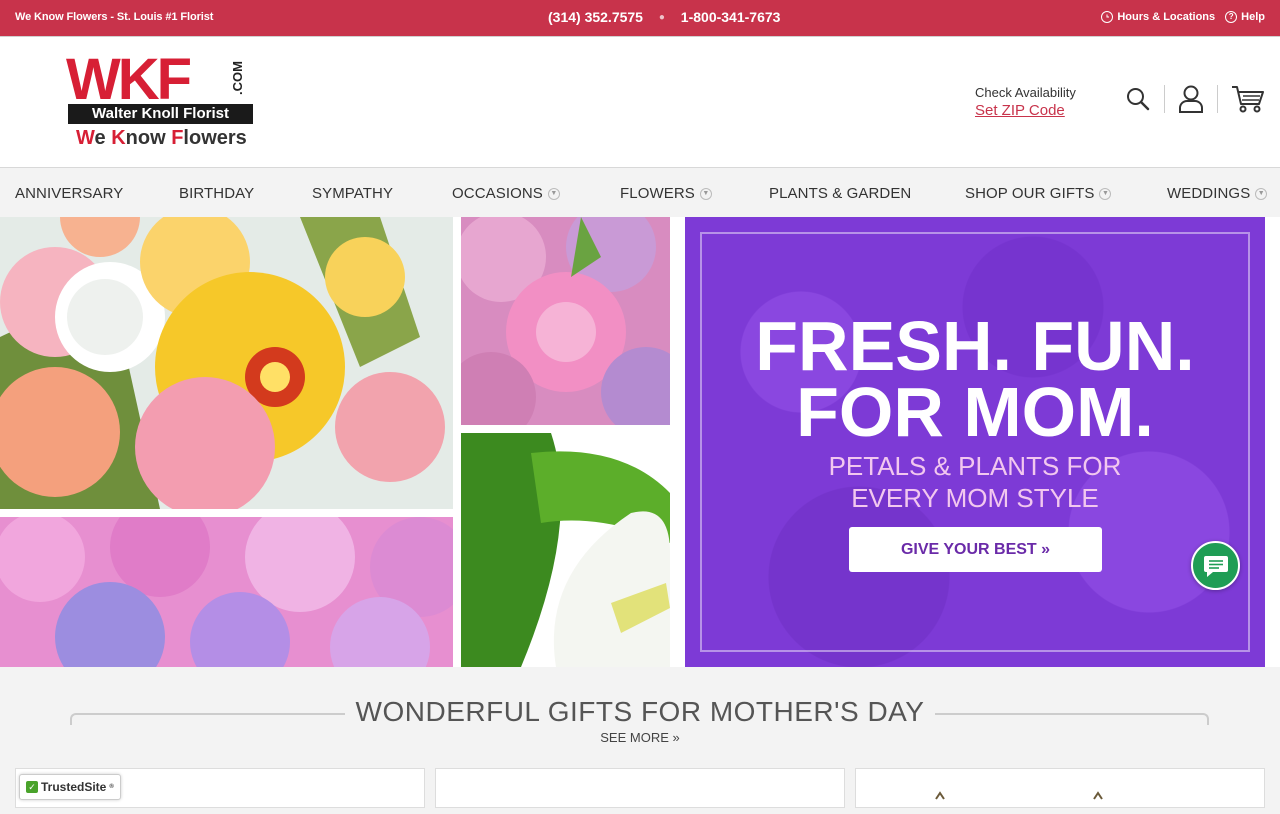 This screenshot has width=1280, height=814. What do you see at coordinates (840, 193) in the screenshot?
I see `nav-item-plants-garden: PLANTS & GARDEN` at bounding box center [840, 193].